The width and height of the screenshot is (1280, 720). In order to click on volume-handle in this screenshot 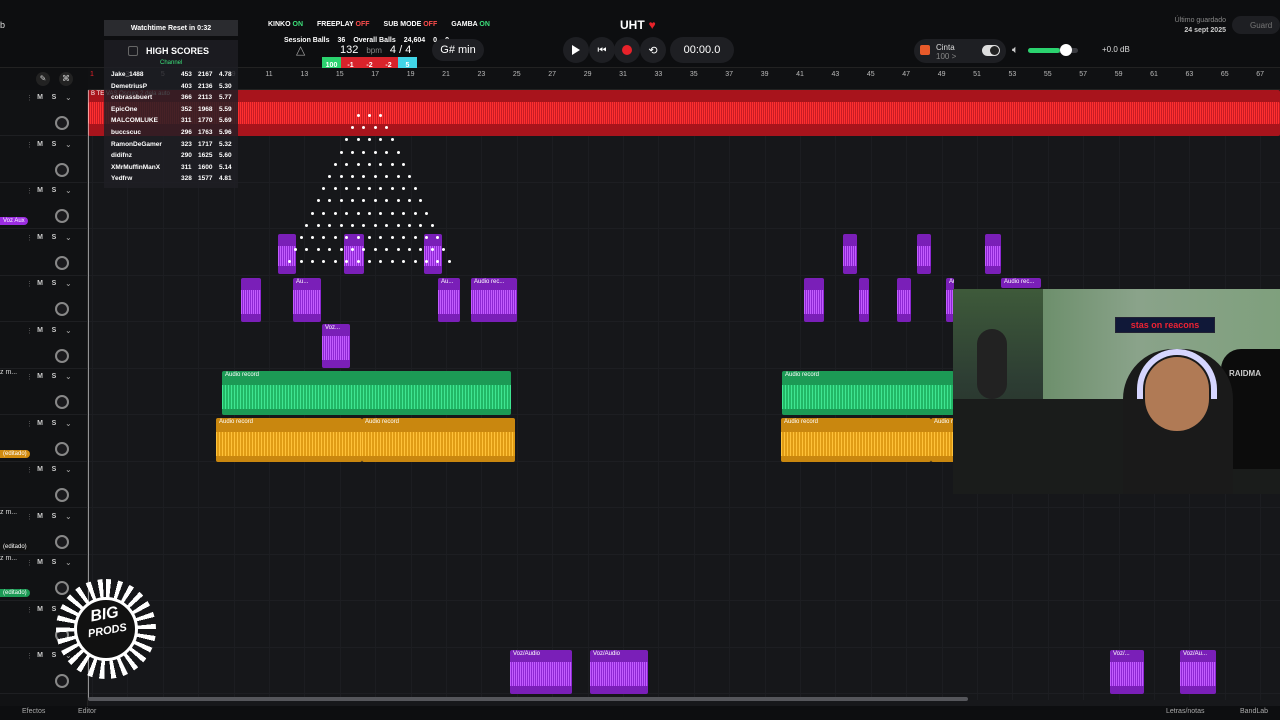, I will do `click(1066, 50)`.